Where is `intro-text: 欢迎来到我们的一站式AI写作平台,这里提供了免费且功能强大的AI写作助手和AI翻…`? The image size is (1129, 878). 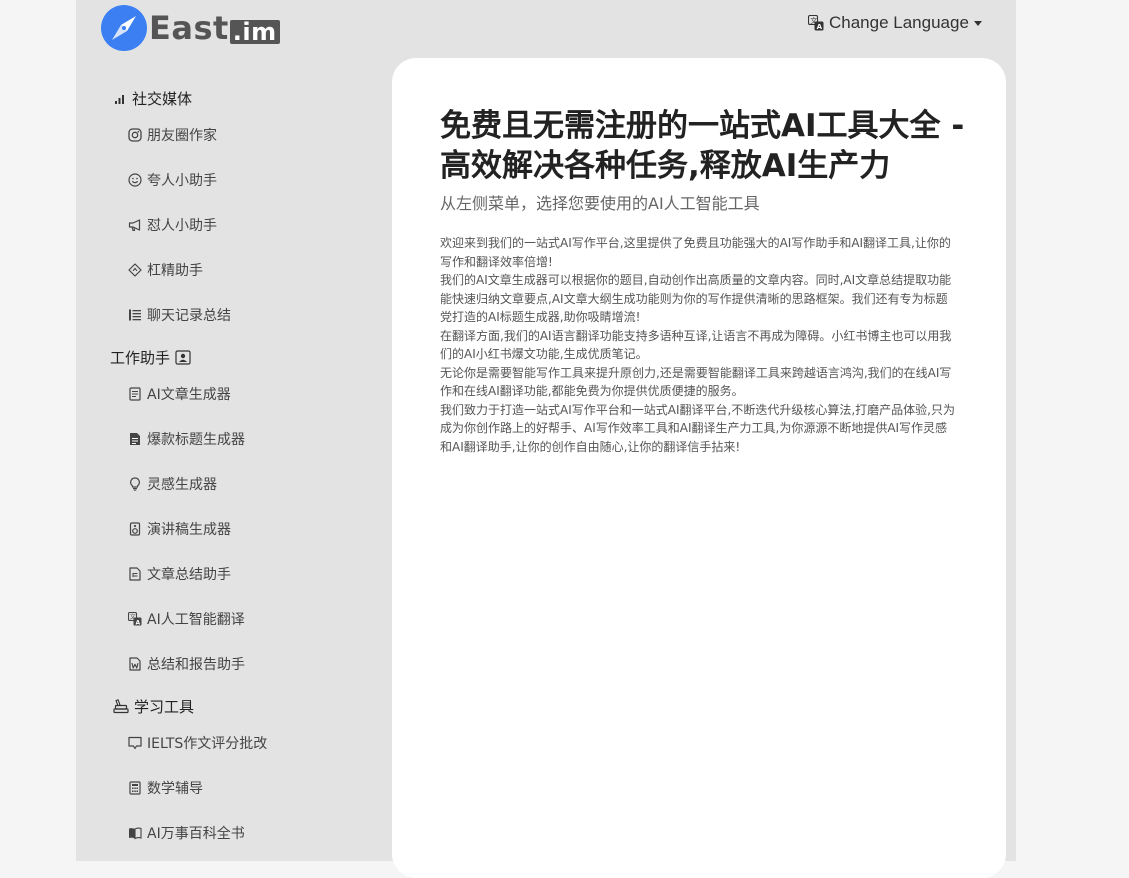 intro-text: 欢迎来到我们的一站式AI写作平台,这里提供了免费且功能强大的AI写作助手和AI翻… is located at coordinates (697, 345).